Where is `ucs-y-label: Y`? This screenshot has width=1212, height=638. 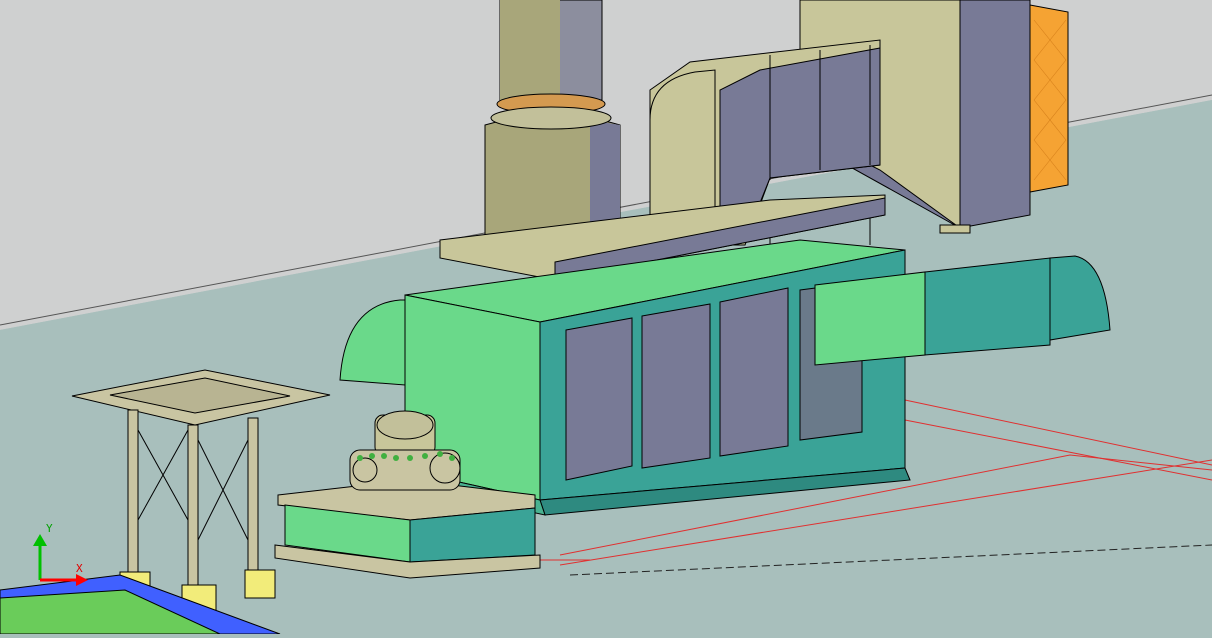 ucs-y-label: Y is located at coordinates (49, 528).